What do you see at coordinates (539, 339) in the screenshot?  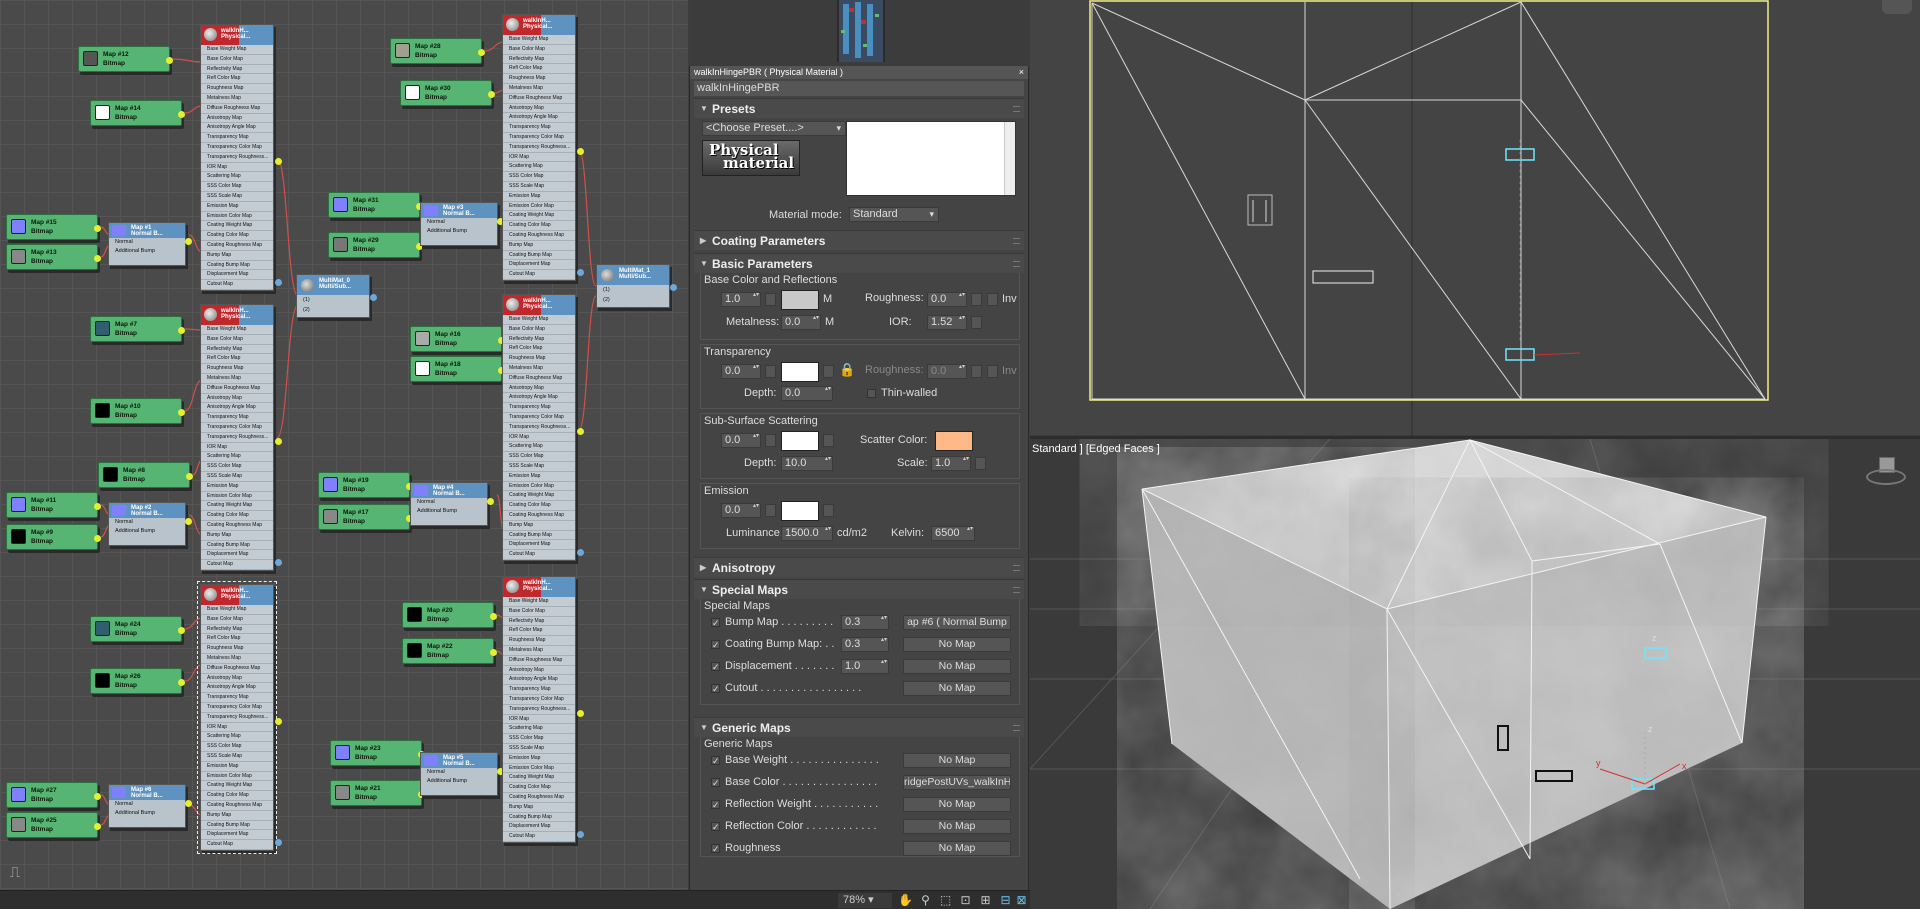 I see `material-slot: Reflectivity Map` at bounding box center [539, 339].